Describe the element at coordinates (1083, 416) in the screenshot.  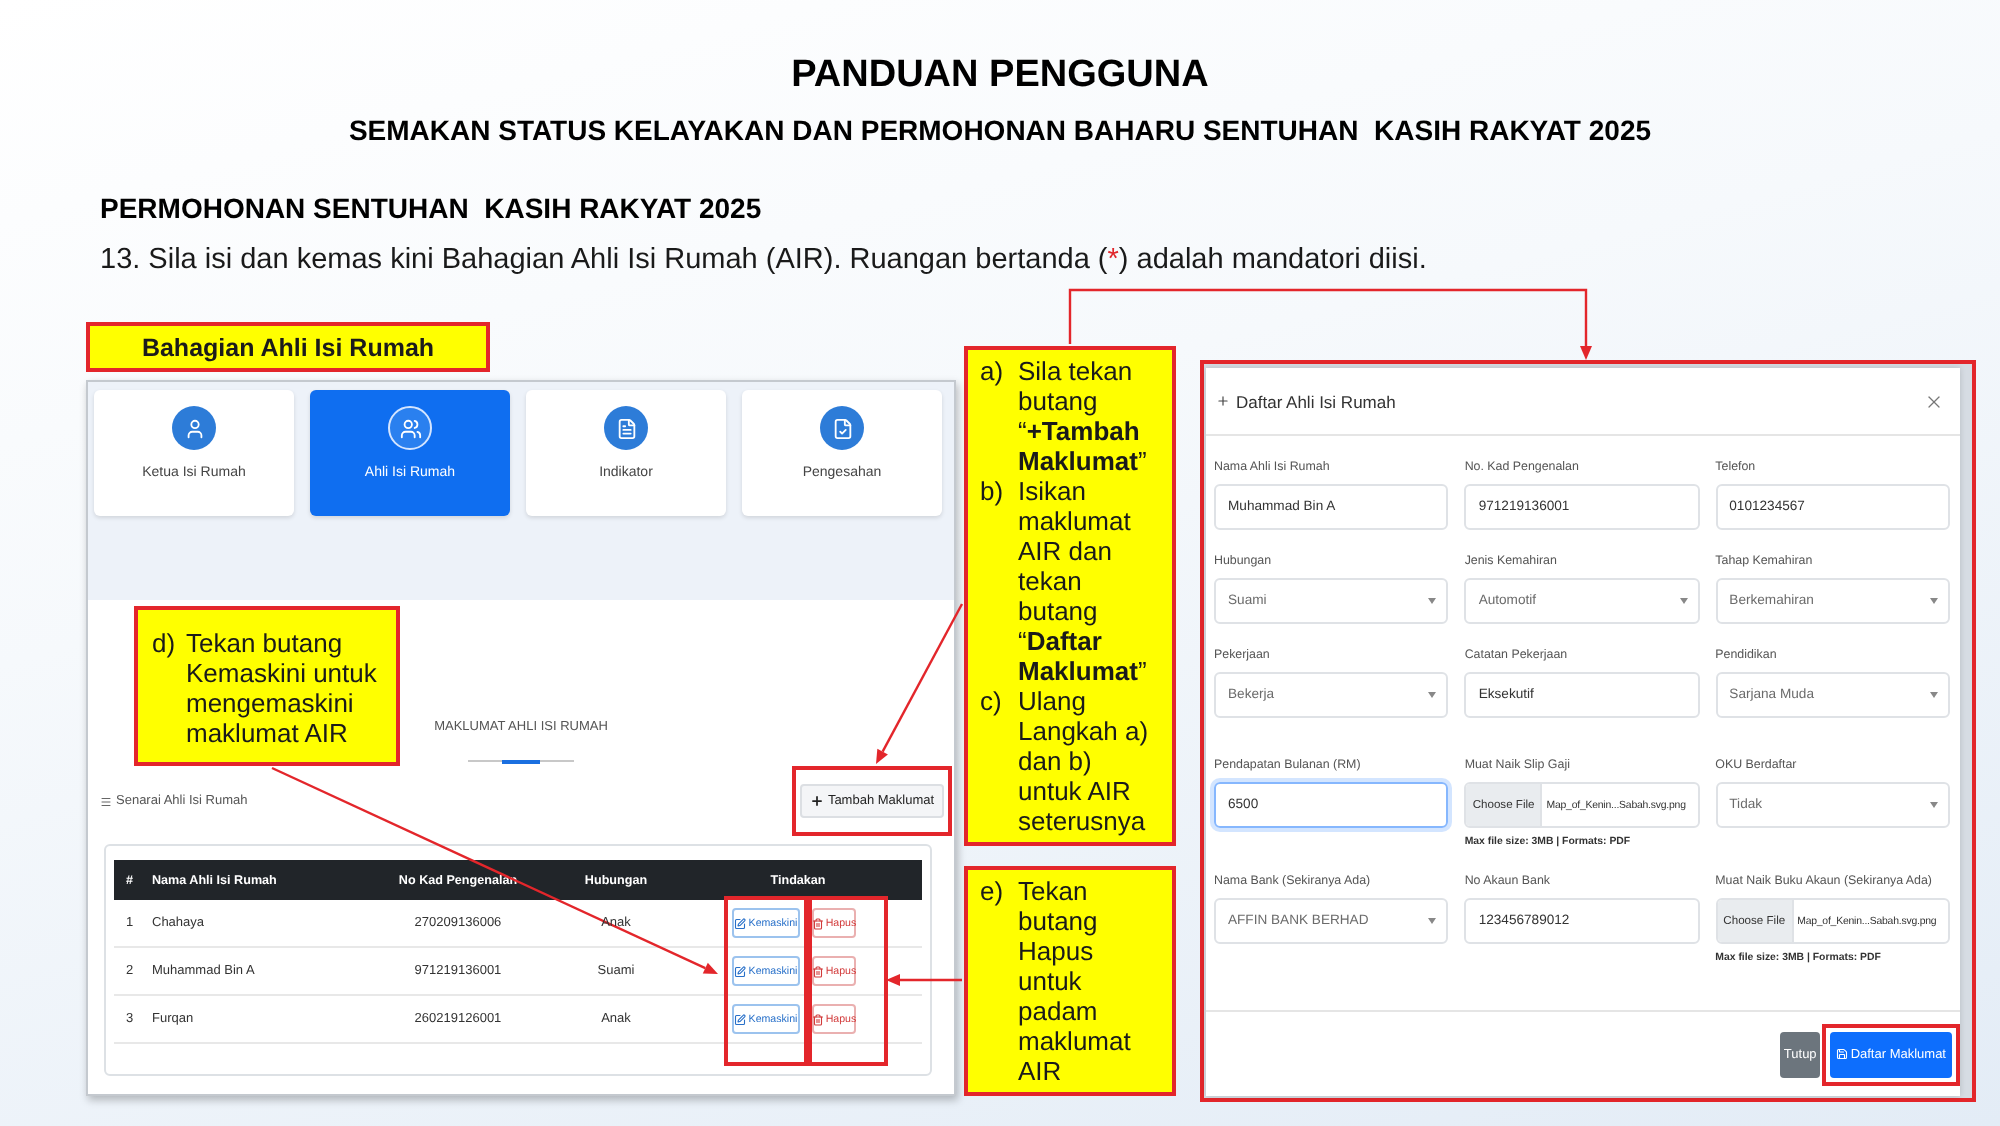
I see `callout-text: Sila tekan butang “+Tambah Maklumat”` at that location.